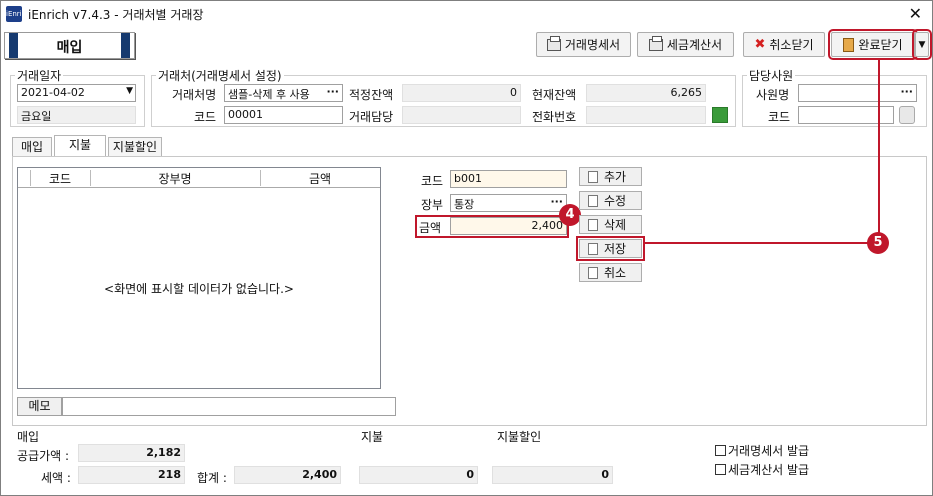 Image resolution: width=933 pixels, height=496 pixels. Describe the element at coordinates (610, 176) in the screenshot. I see `add-button: 추가` at that location.